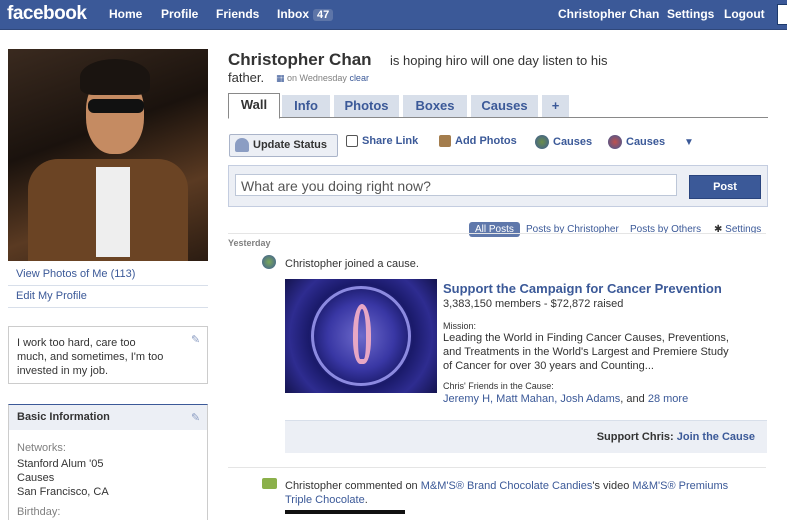  Describe the element at coordinates (323, 15) in the screenshot. I see `inbox-count-badge: 47` at that location.